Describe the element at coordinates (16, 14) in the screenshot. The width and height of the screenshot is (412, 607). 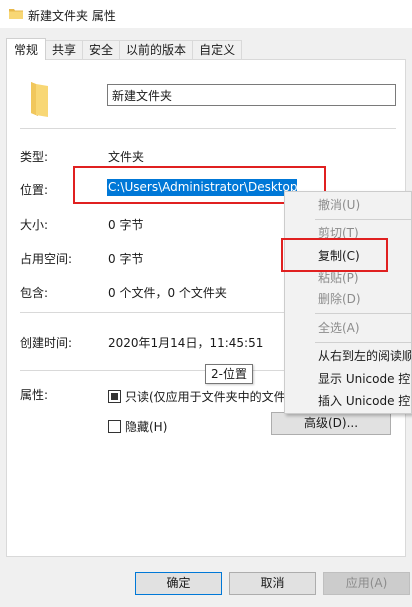
I see `folder-icon` at that location.